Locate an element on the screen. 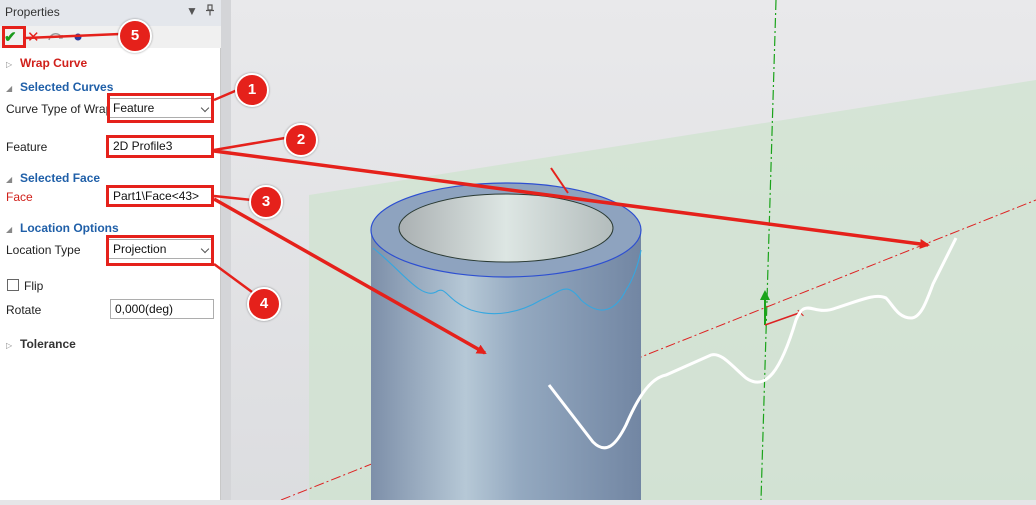 This screenshot has width=1036, height=505. panel-header: Properties ▼ is located at coordinates (110, 13).